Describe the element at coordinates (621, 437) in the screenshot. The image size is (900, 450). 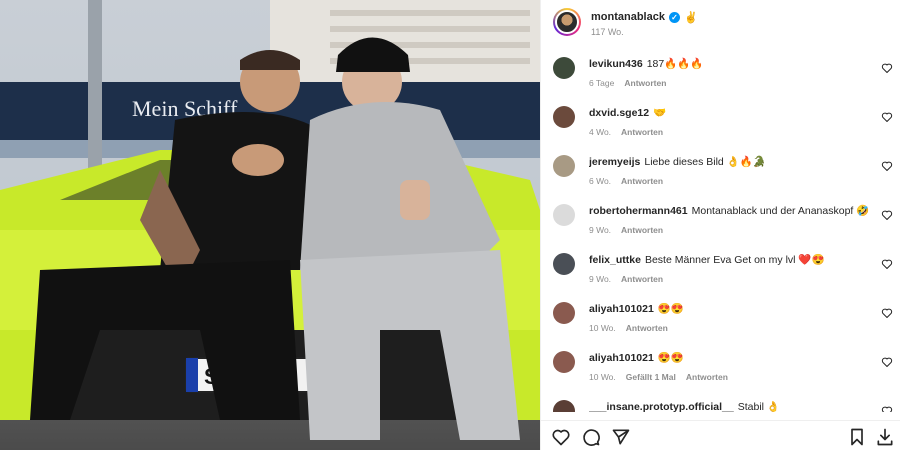
I see `send-icon` at that location.